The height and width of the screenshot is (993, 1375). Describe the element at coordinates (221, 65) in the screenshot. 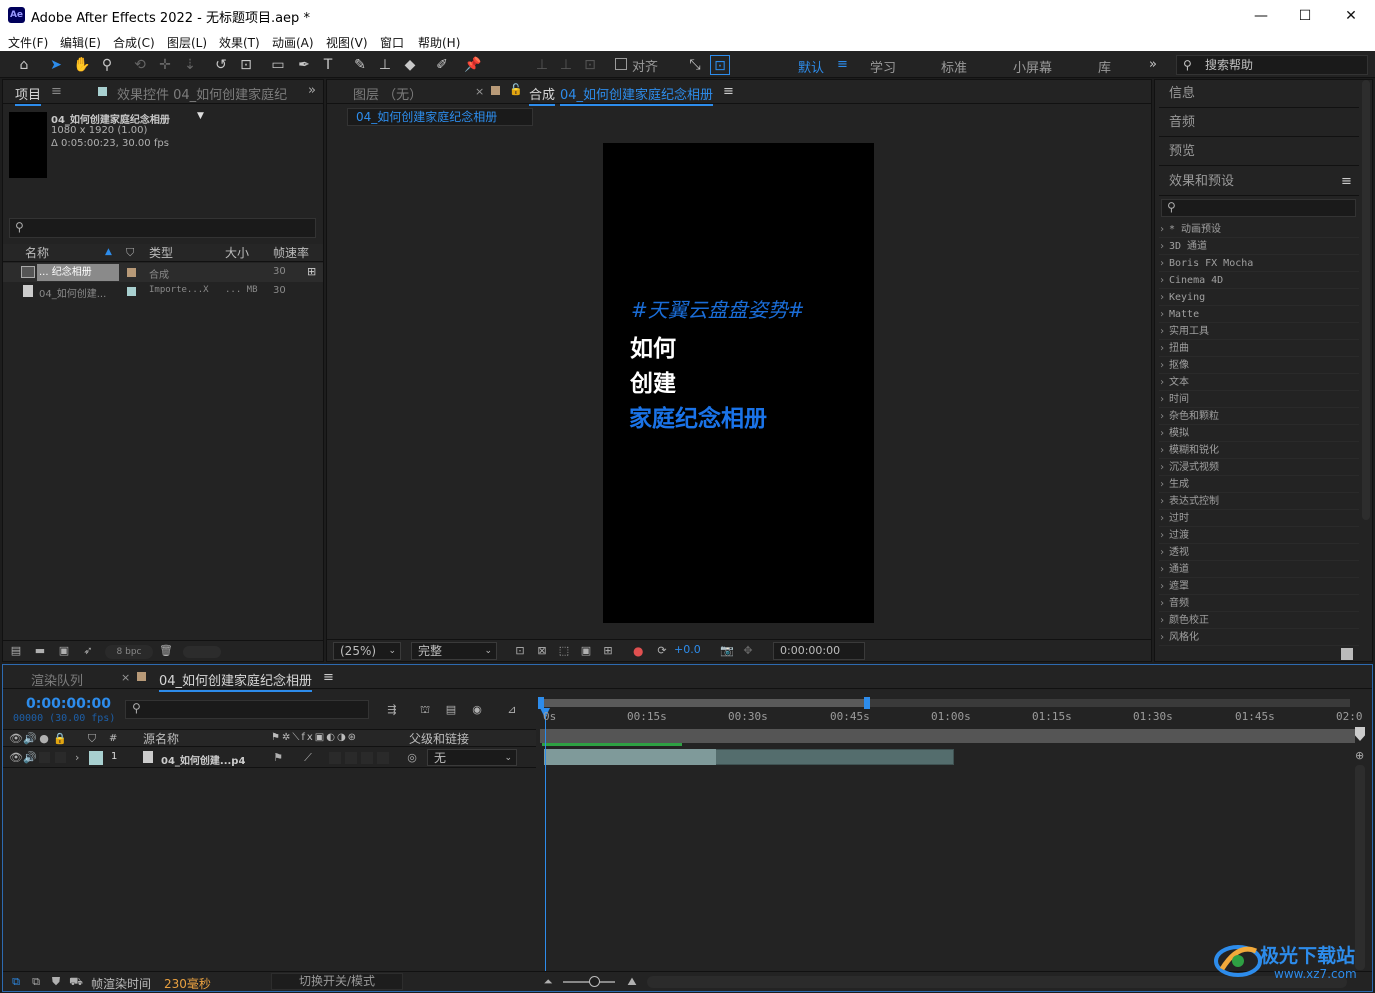

I see `rotation-tool-icon: ↺` at that location.